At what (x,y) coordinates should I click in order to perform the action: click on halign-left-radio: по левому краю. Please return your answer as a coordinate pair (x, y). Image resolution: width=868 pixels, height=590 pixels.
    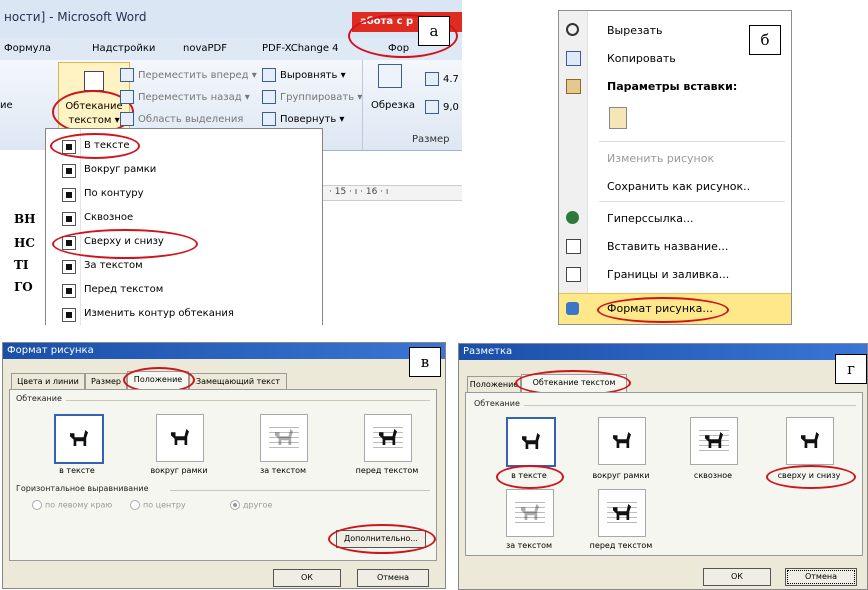
    Looking at the image, I should click on (72, 505).